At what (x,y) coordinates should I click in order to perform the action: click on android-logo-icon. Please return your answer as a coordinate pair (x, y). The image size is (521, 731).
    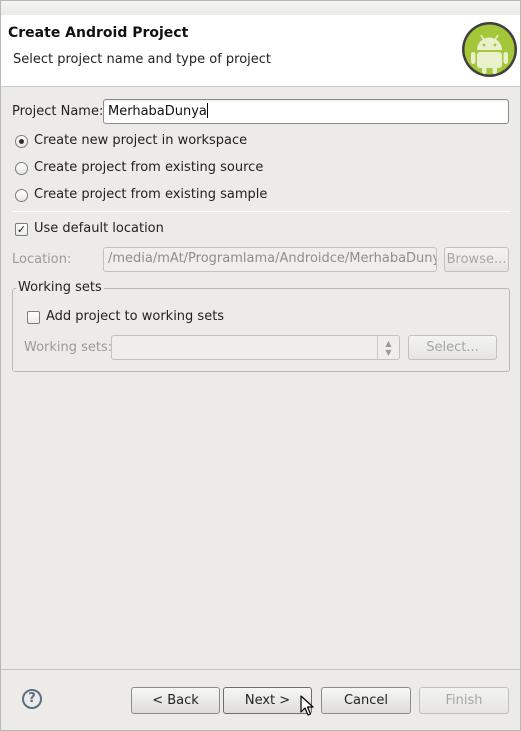
    Looking at the image, I should click on (489, 49).